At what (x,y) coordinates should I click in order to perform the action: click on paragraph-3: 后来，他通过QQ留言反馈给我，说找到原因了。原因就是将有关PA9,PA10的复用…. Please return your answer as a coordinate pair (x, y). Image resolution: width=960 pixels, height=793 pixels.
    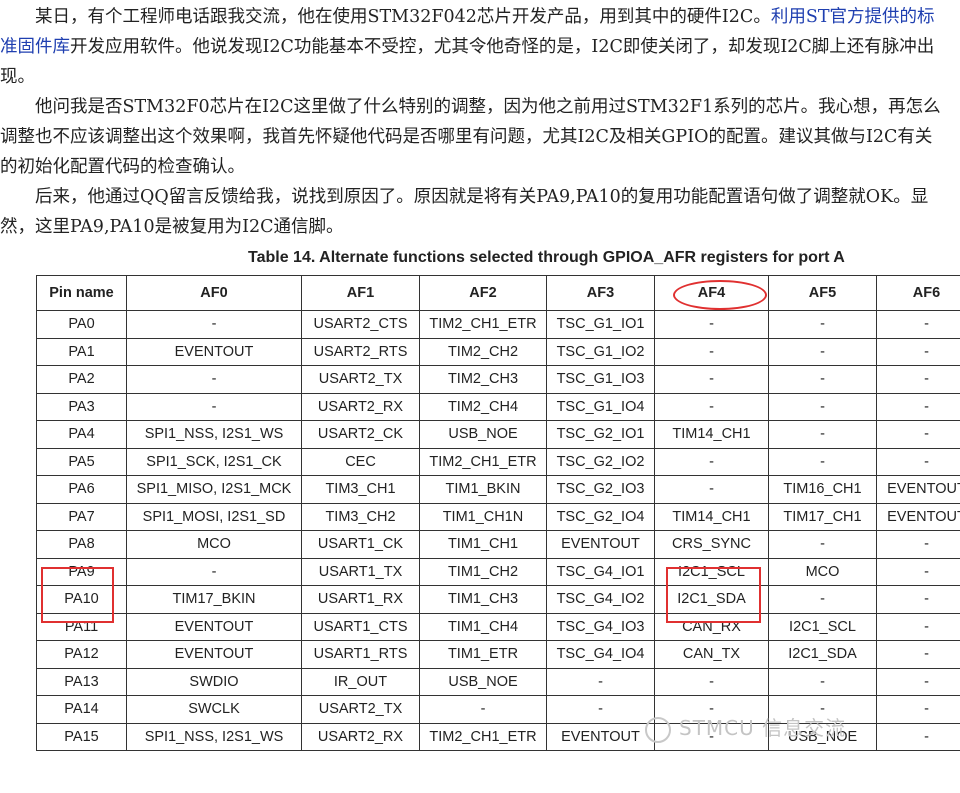
    Looking at the image, I should click on (464, 212).